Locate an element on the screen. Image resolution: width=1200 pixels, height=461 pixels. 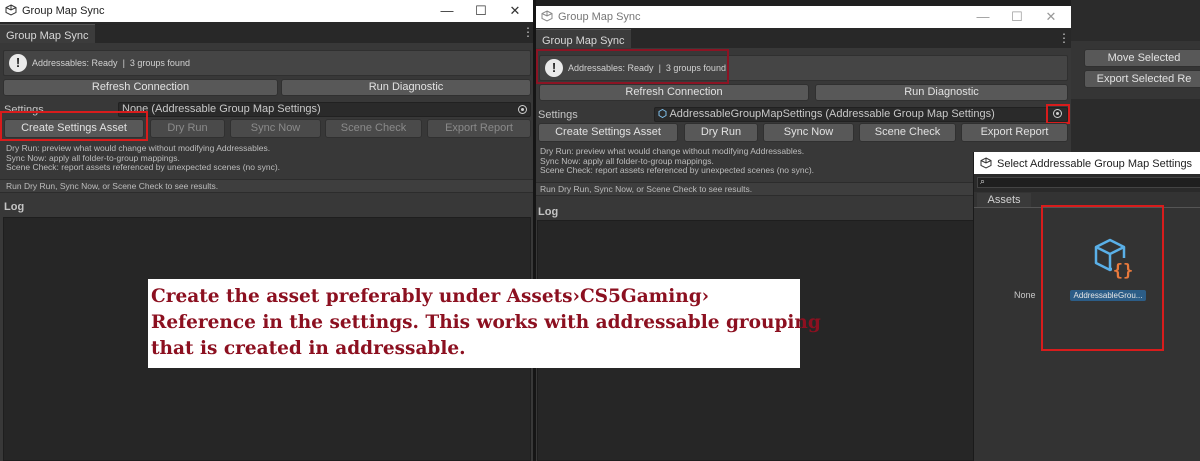
dialog-titlebar: Select Addressable Group Map Settings is located at coordinates (1087, 163).